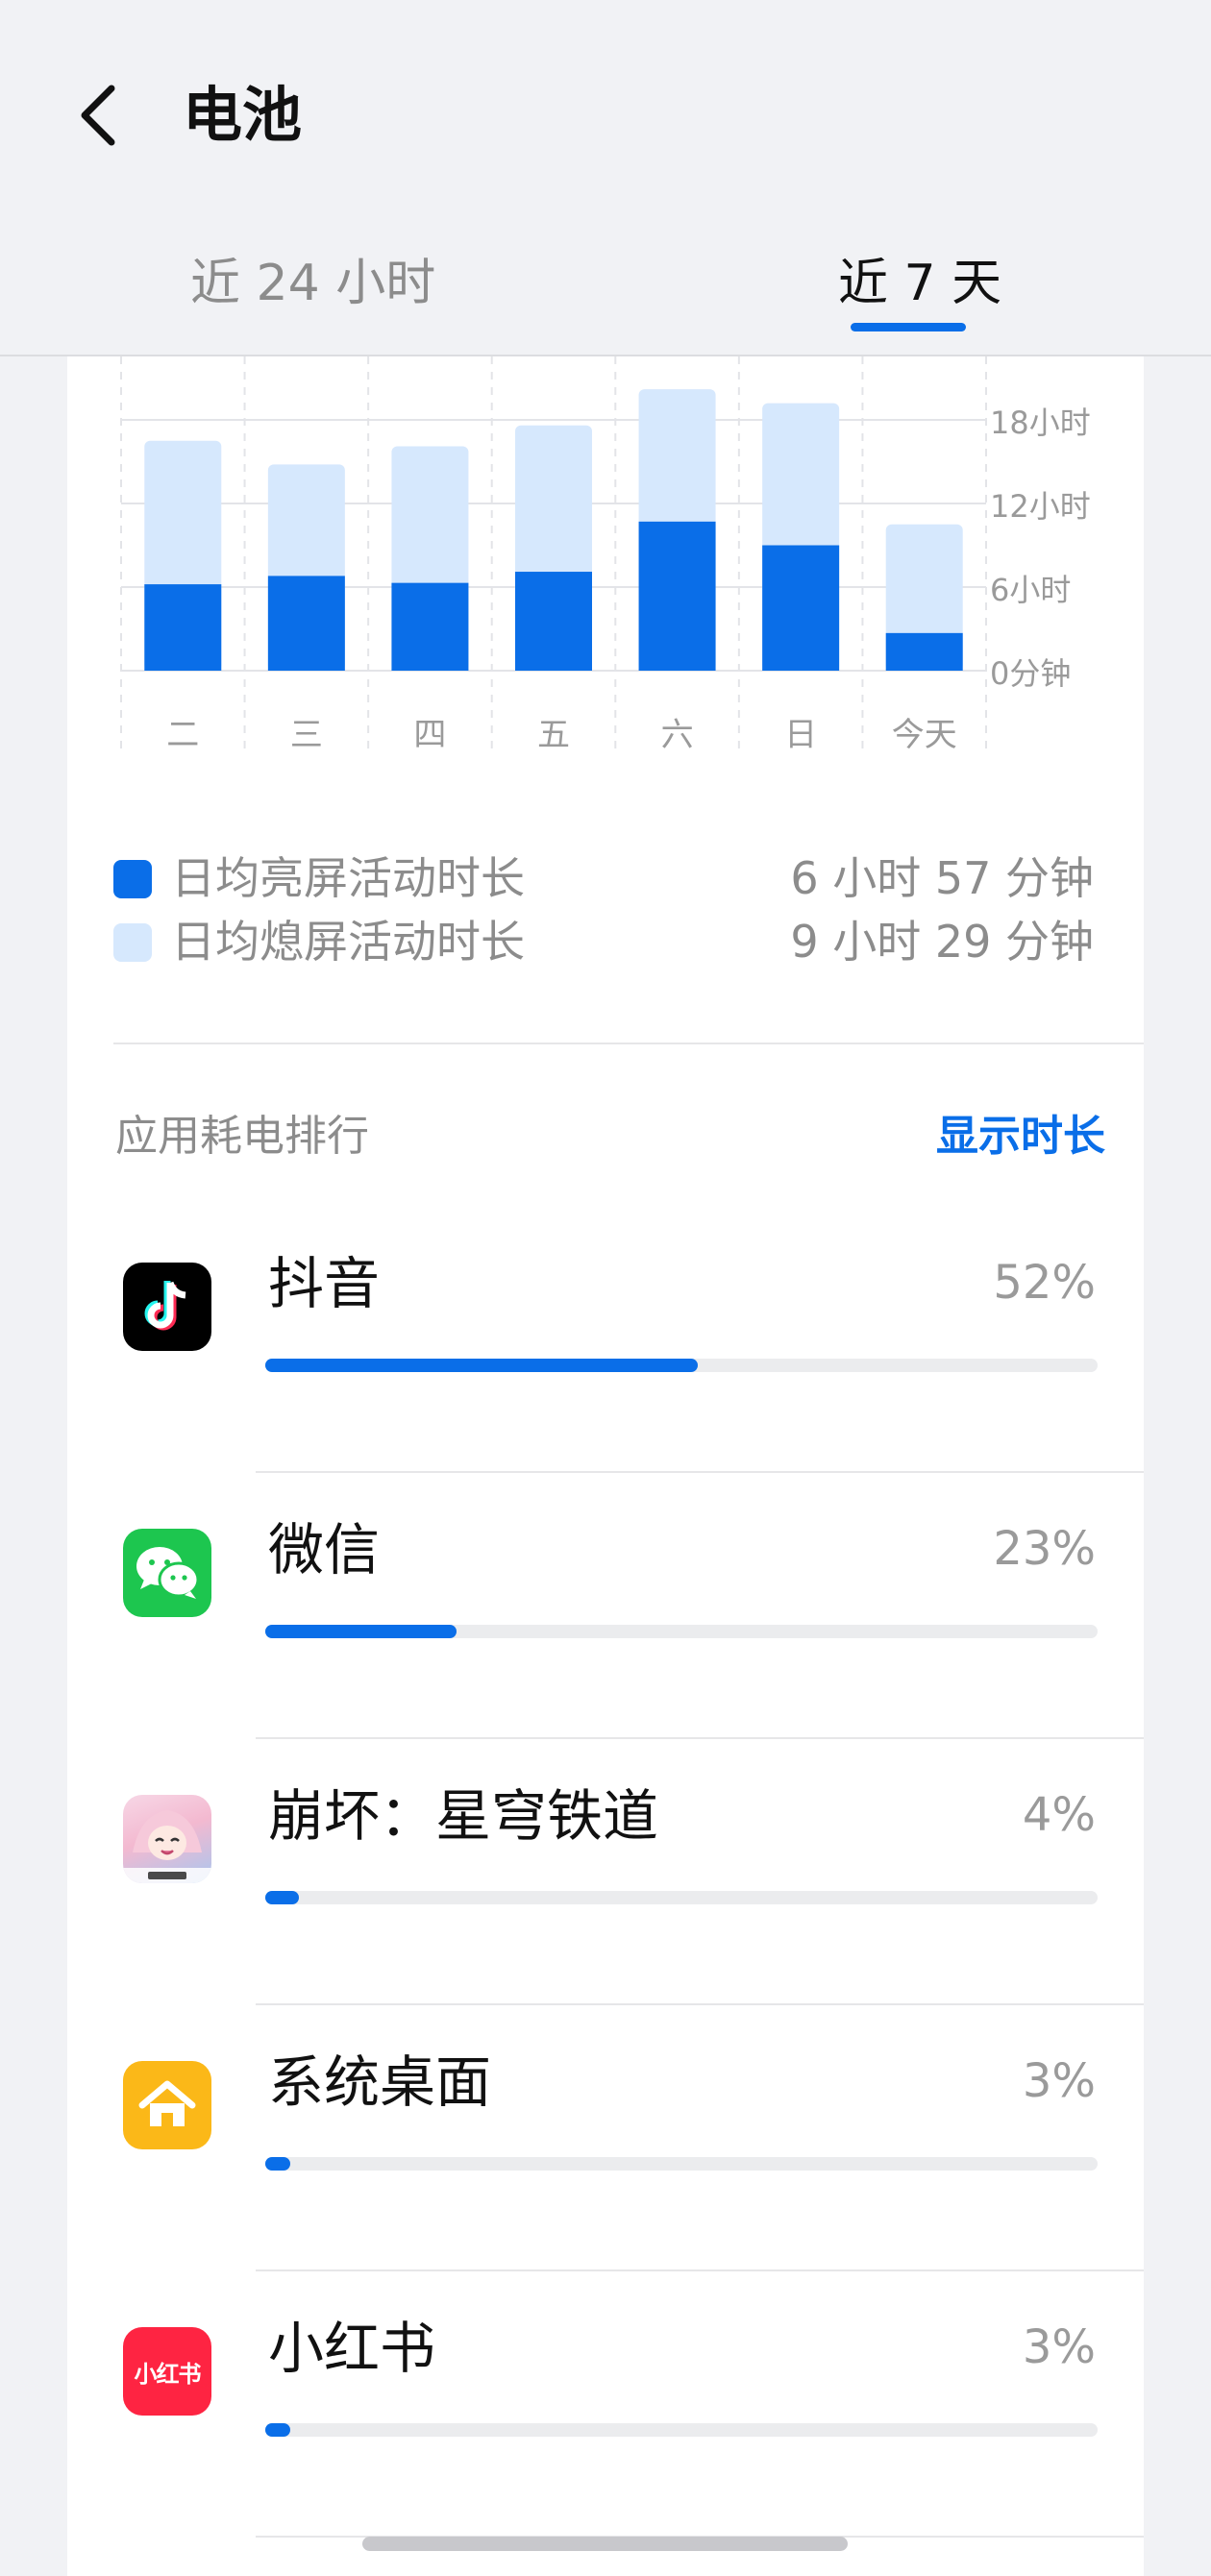 The height and width of the screenshot is (2576, 1211). What do you see at coordinates (132, 879) in the screenshot?
I see `legend-swatch-screen-on` at bounding box center [132, 879].